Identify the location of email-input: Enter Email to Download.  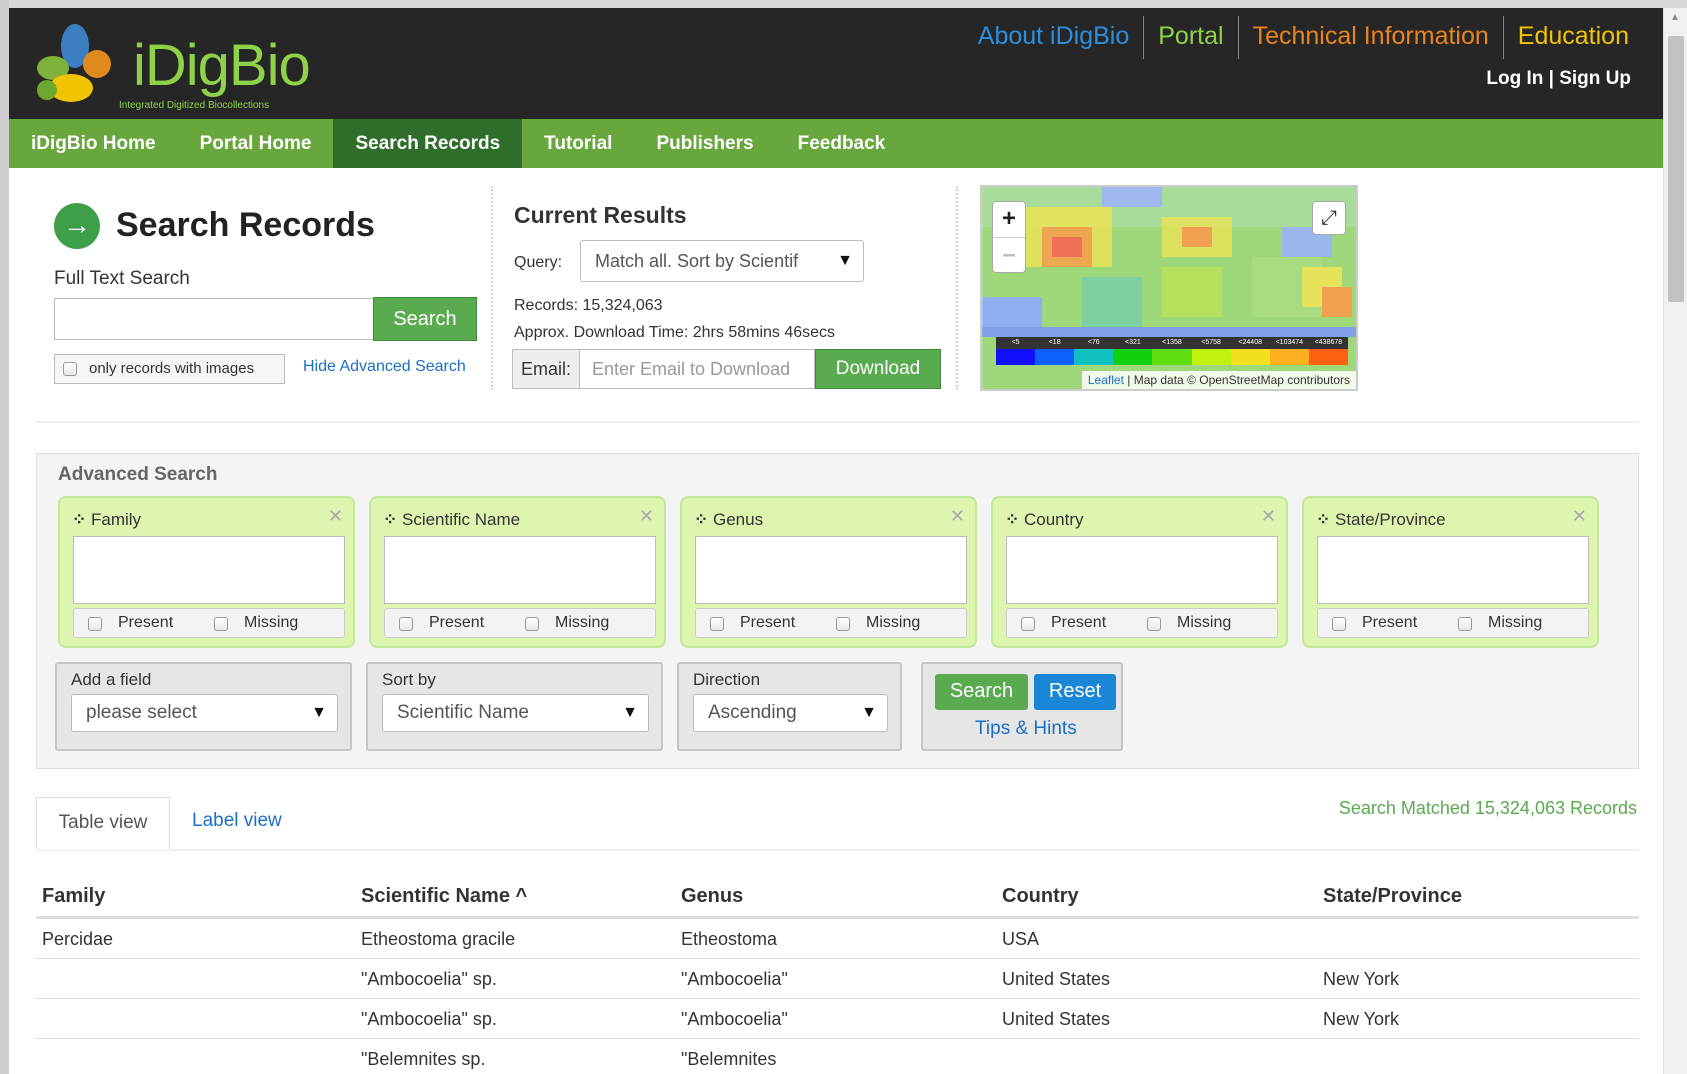
(697, 369).